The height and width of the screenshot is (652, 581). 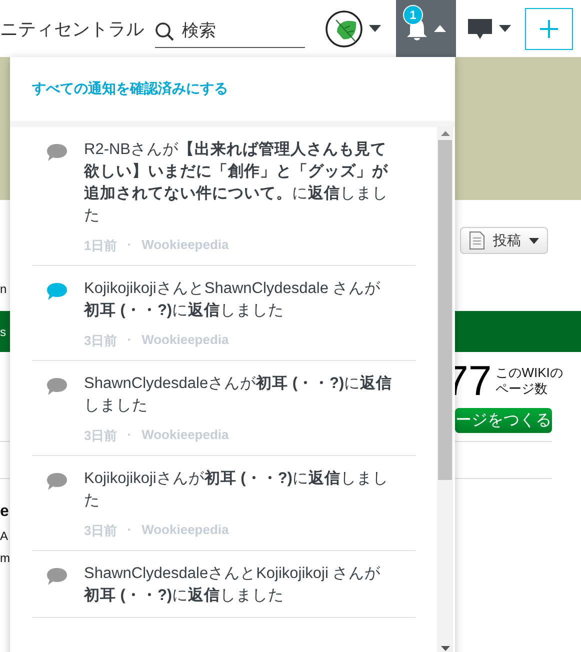 I want to click on notification-text: KojikojikojiさんとShawnClydesdale さんが初耳 (・・?)に返信しました, so click(x=233, y=300).